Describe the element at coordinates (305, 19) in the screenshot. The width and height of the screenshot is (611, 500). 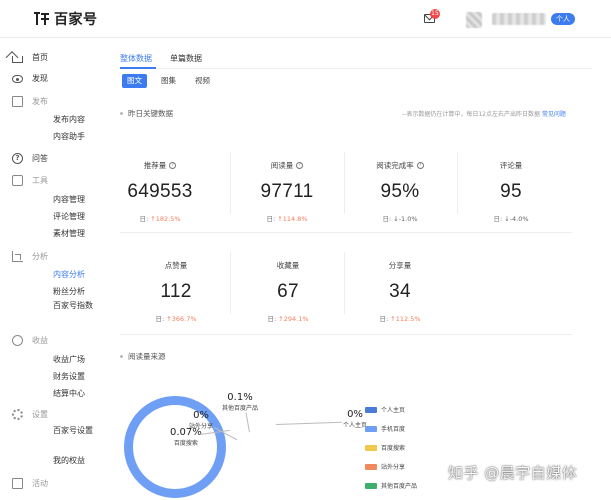
I see `top-bar: 百家号 15 个人` at that location.